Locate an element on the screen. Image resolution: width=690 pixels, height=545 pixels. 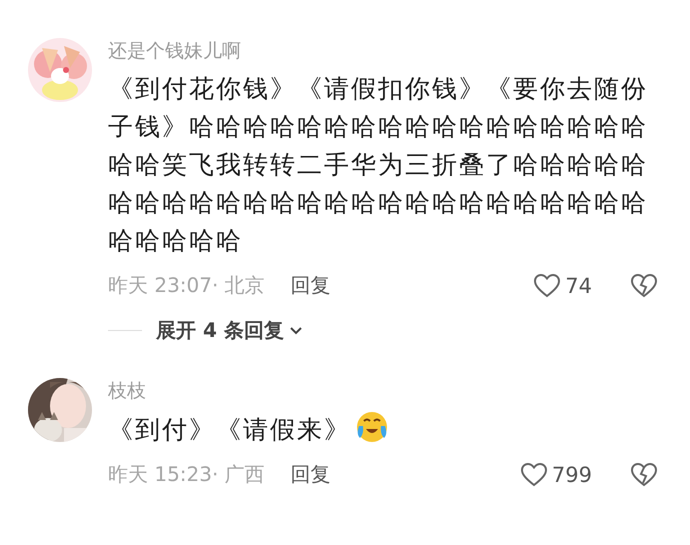
chevron-down-icon is located at coordinates (296, 330).